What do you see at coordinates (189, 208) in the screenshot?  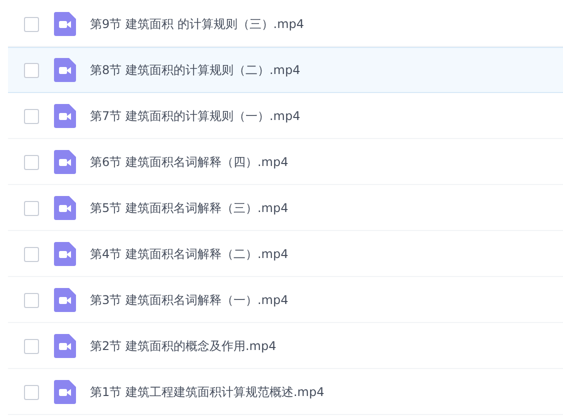 I see `file-name: 第5节 建筑面积名词解释（三）.mp4` at bounding box center [189, 208].